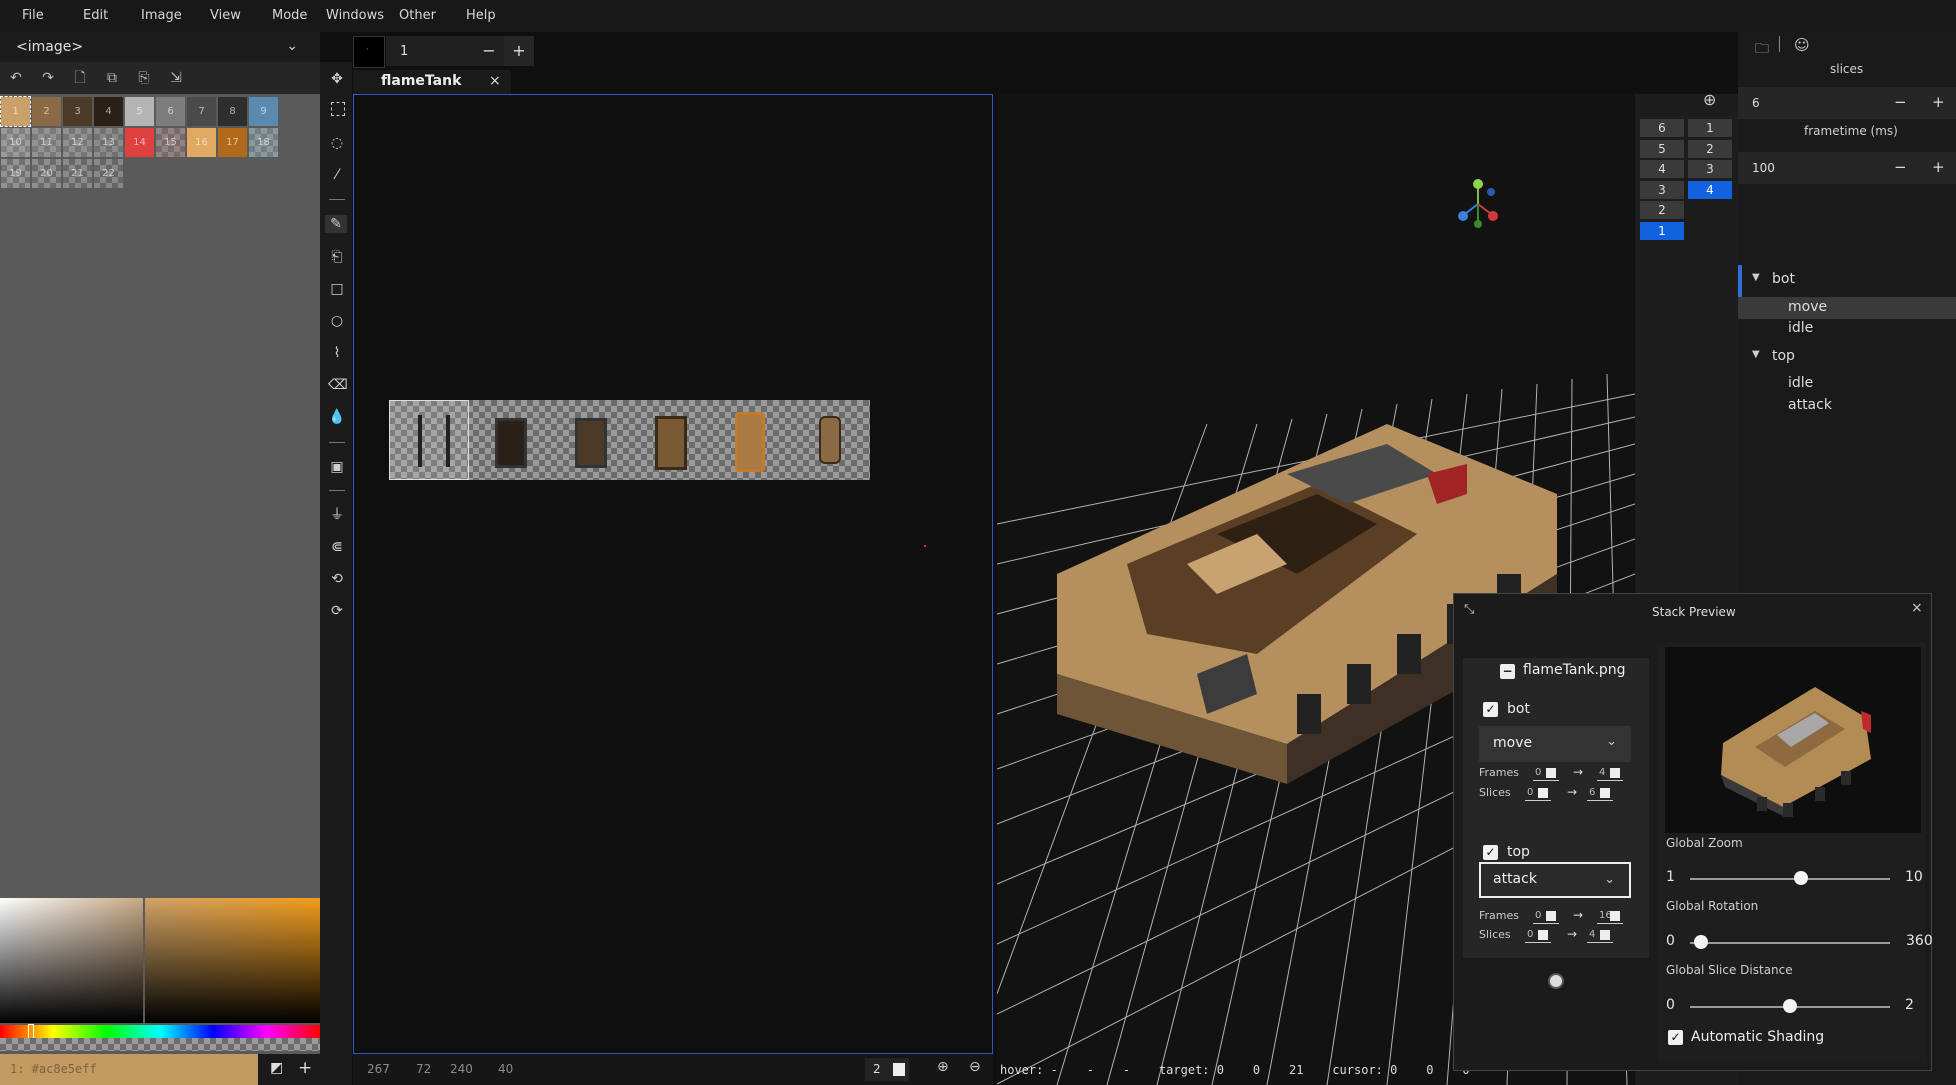 This screenshot has height=1085, width=1956. Describe the element at coordinates (355, 15) in the screenshot. I see `menu-windows: Windows` at that location.